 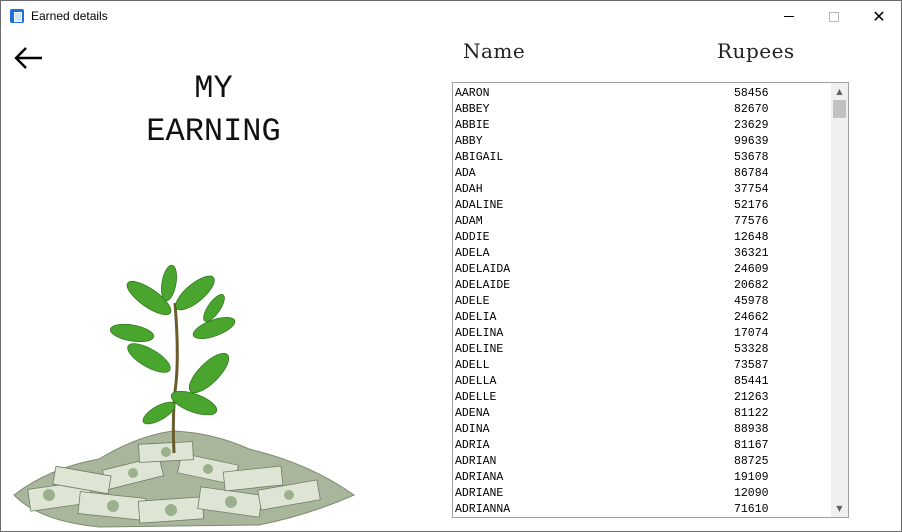 What do you see at coordinates (643, 429) in the screenshot?
I see `list-item: ADINA 88938` at bounding box center [643, 429].